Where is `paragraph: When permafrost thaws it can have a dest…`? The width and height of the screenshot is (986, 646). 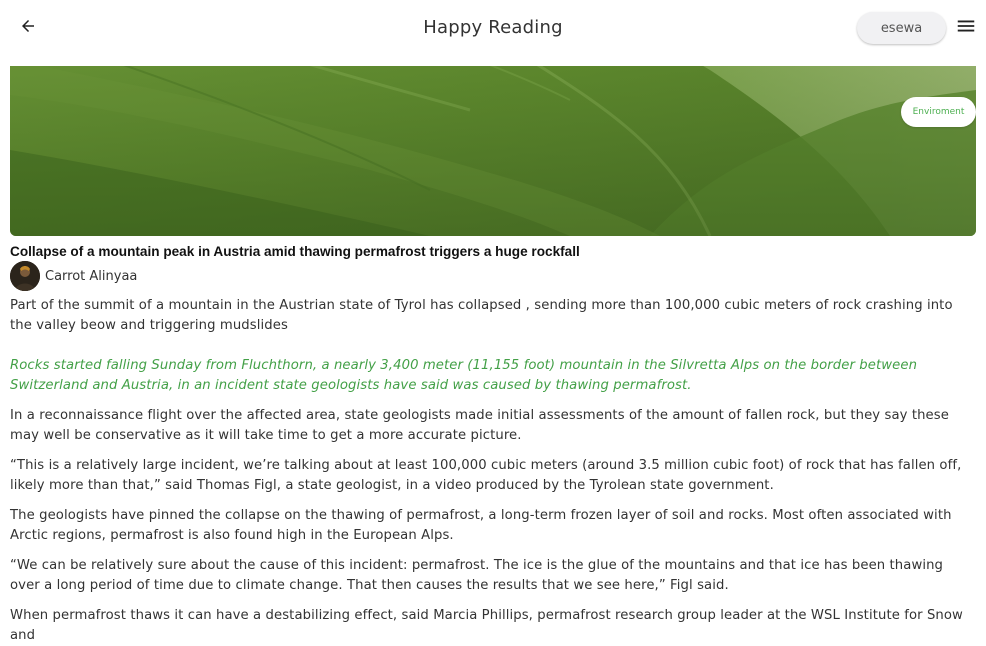
paragraph: When permafrost thaws it can have a dest… is located at coordinates (486, 625).